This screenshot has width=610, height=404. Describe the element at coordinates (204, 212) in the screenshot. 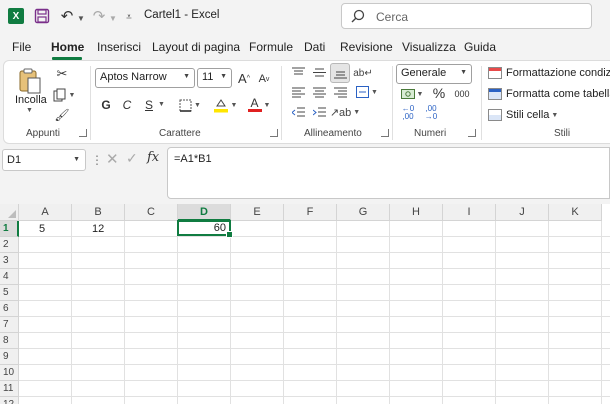

I see `column-header-d: D` at that location.